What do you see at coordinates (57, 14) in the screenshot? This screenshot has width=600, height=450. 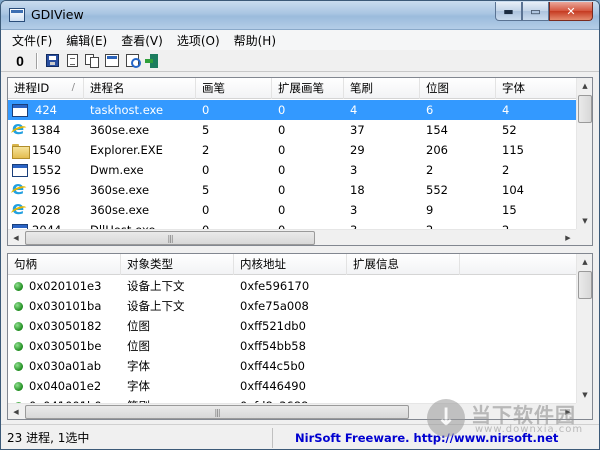 I see `window-title: GDIView` at bounding box center [57, 14].